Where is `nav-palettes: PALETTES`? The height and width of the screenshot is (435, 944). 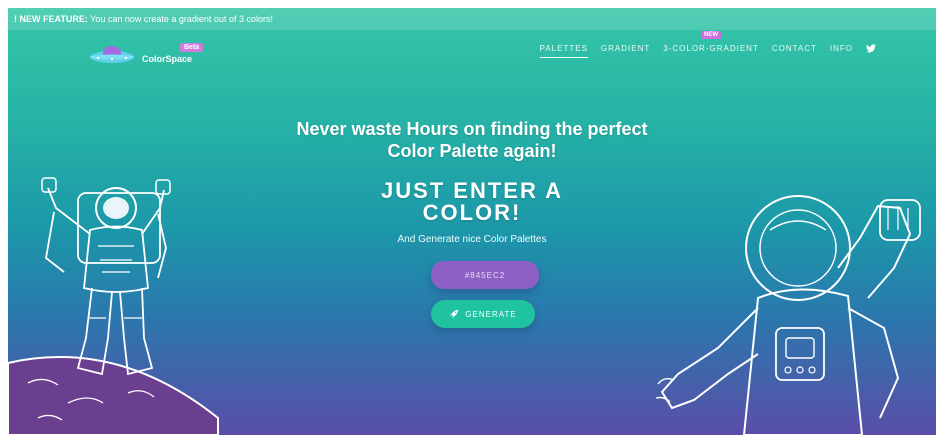 nav-palettes: PALETTES is located at coordinates (564, 51).